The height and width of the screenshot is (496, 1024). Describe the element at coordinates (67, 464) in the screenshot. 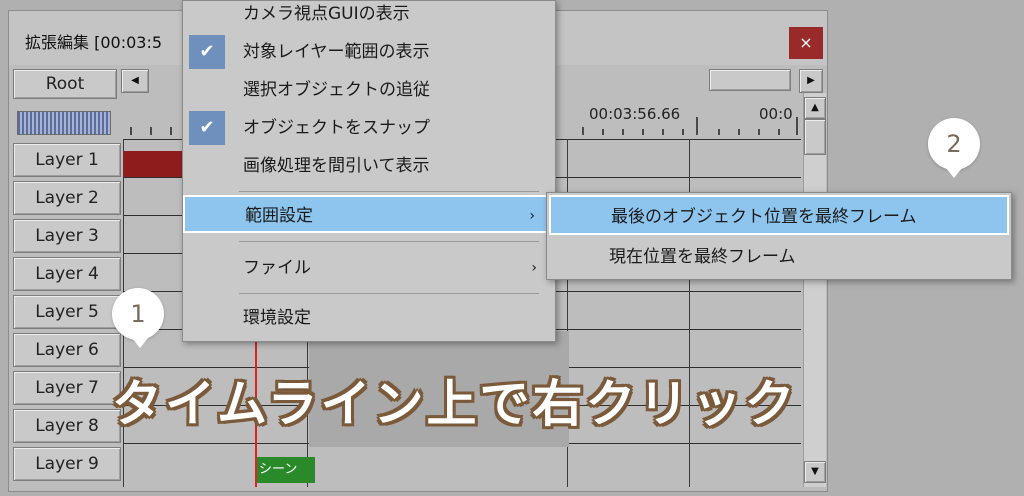

I see `layer-button: Layer 9` at that location.